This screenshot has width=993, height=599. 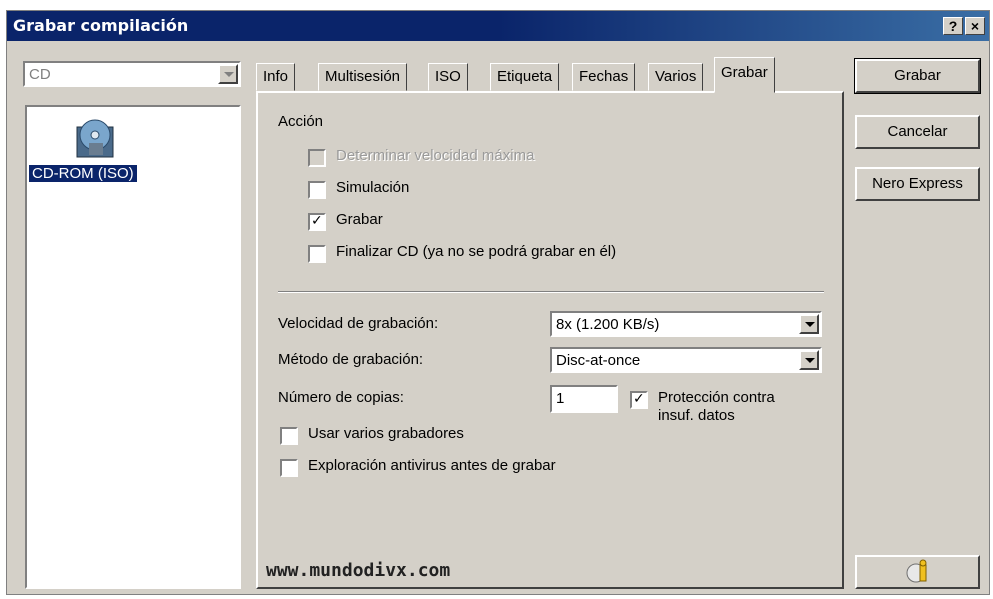 What do you see at coordinates (551, 292) in the screenshot?
I see `divider` at bounding box center [551, 292].